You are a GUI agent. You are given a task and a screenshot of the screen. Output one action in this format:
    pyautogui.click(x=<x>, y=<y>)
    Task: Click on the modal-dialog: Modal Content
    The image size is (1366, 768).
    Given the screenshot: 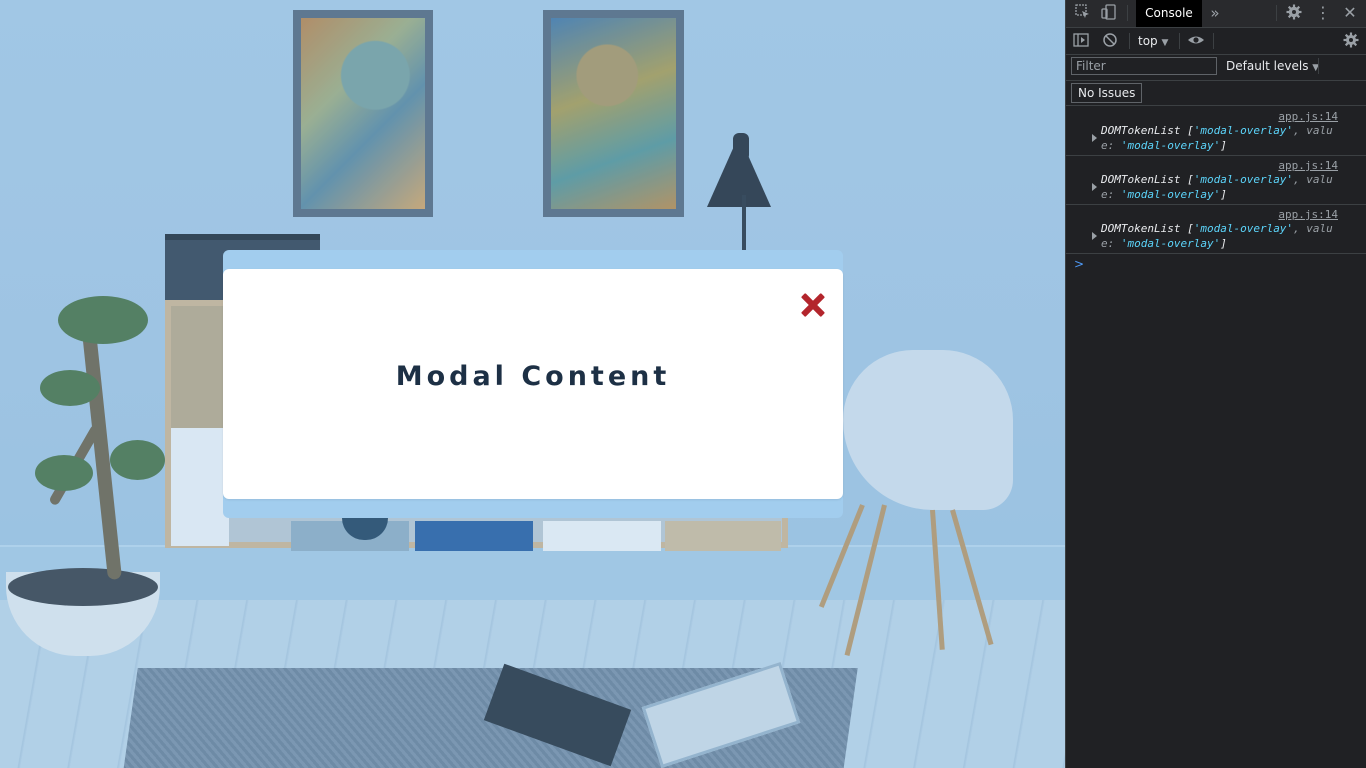 What is the action you would take?
    pyautogui.click(x=533, y=384)
    